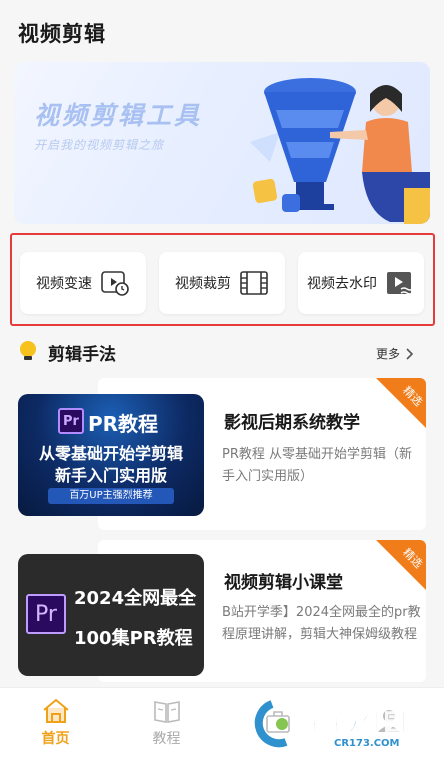 This screenshot has height=757, width=444. Describe the element at coordinates (254, 283) in the screenshot. I see `film-icon` at that location.